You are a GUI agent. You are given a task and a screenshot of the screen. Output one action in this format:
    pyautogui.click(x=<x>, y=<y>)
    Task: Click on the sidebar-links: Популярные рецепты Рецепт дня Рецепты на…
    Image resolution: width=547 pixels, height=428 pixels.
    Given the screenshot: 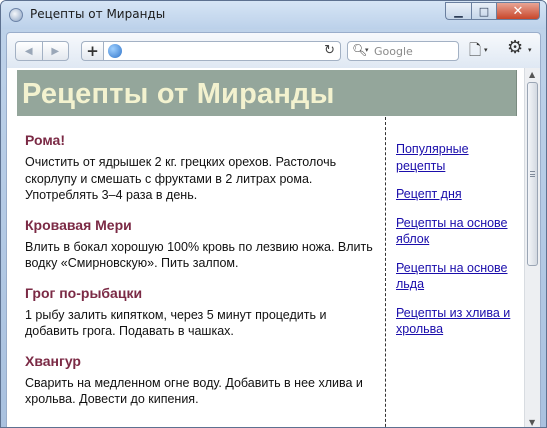 What is the action you would take?
    pyautogui.click(x=458, y=245)
    